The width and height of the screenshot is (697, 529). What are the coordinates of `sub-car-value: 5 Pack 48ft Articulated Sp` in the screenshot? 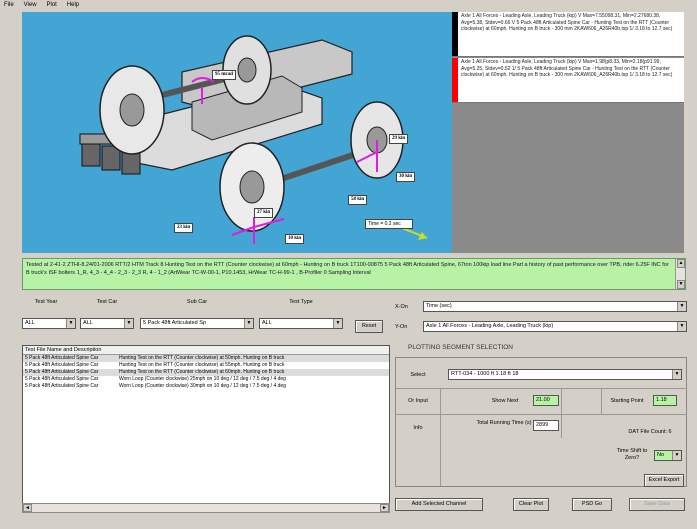 It's located at (174, 323).